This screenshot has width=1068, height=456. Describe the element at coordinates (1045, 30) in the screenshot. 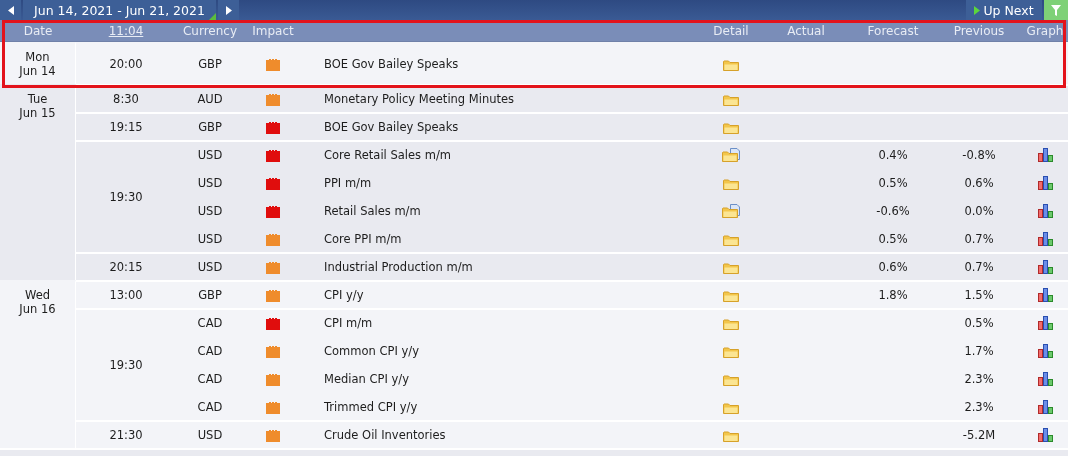

I see `column-header: Graph` at that location.